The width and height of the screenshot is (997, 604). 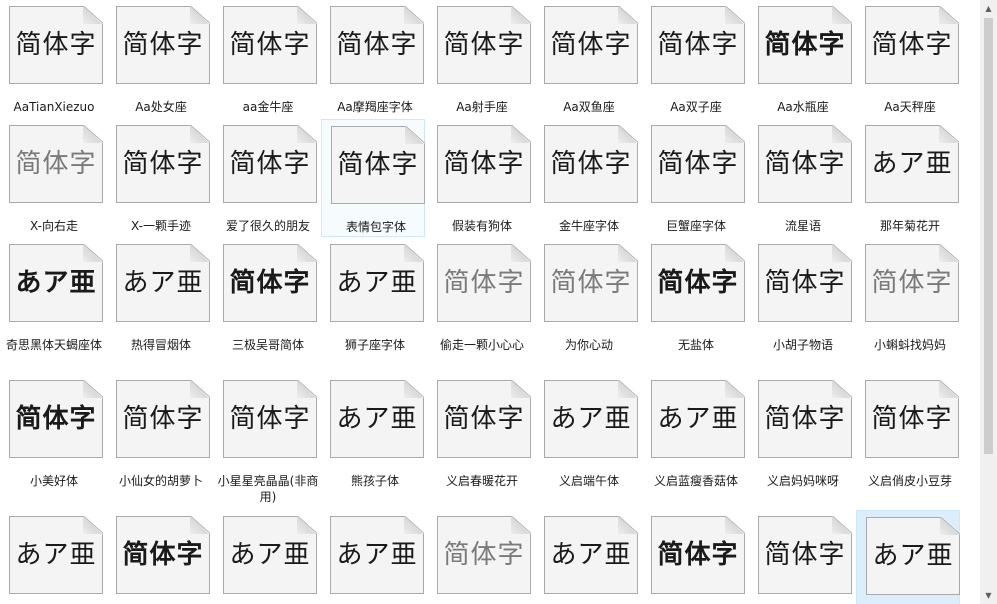 What do you see at coordinates (52, 178) in the screenshot?
I see `font-file-item: 简体字 X-向右走` at bounding box center [52, 178].